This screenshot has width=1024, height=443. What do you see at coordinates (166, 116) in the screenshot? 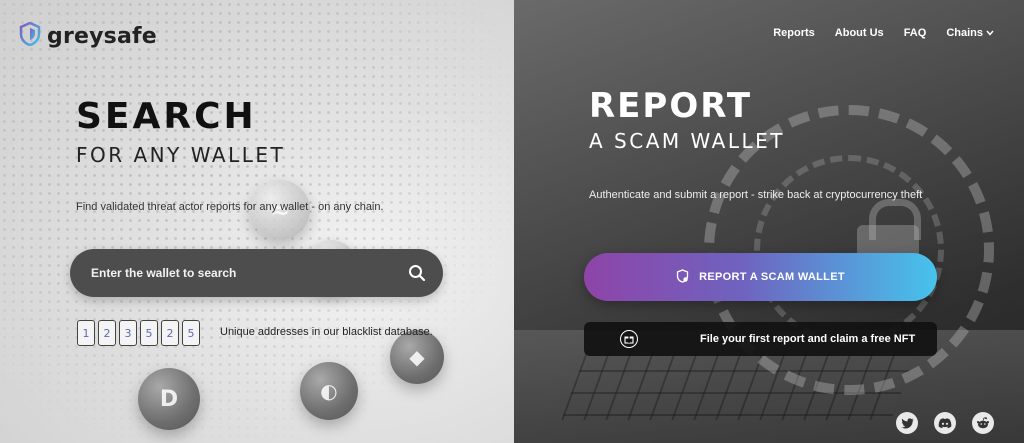
I see `search-title: SEARCH` at bounding box center [166, 116].